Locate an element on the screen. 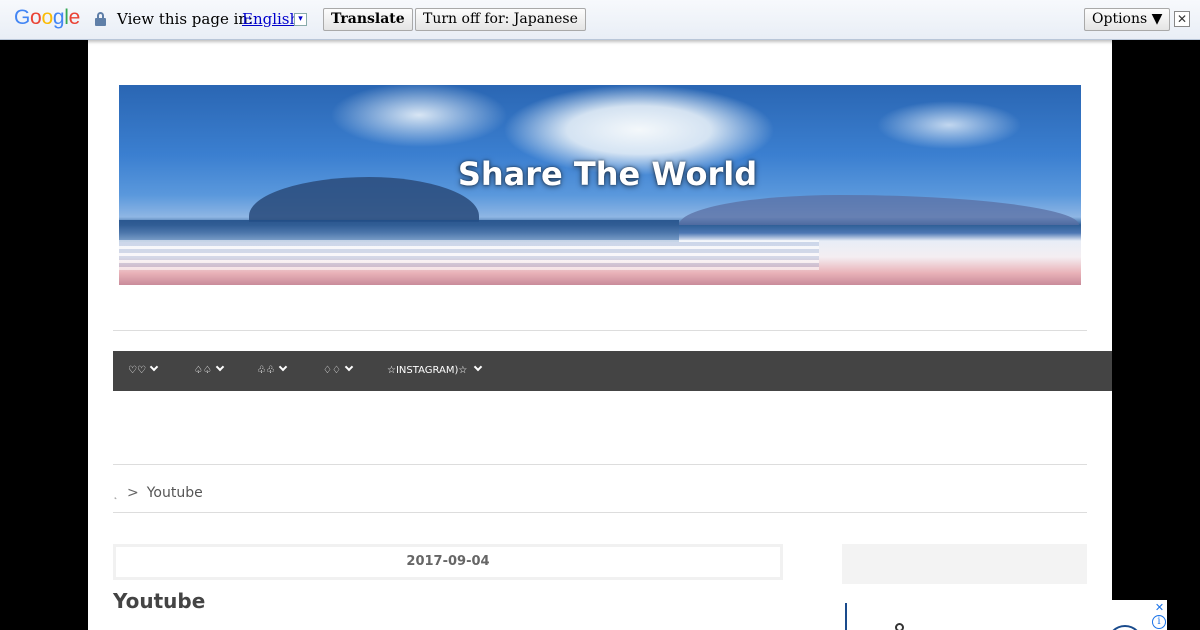 The width and height of the screenshot is (1200, 630). translate-button: Translate is located at coordinates (368, 19).